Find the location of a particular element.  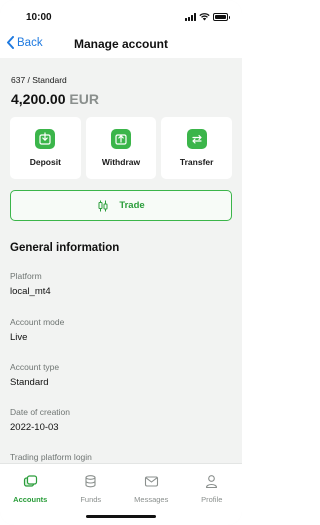

status-icons is located at coordinates (207, 17).